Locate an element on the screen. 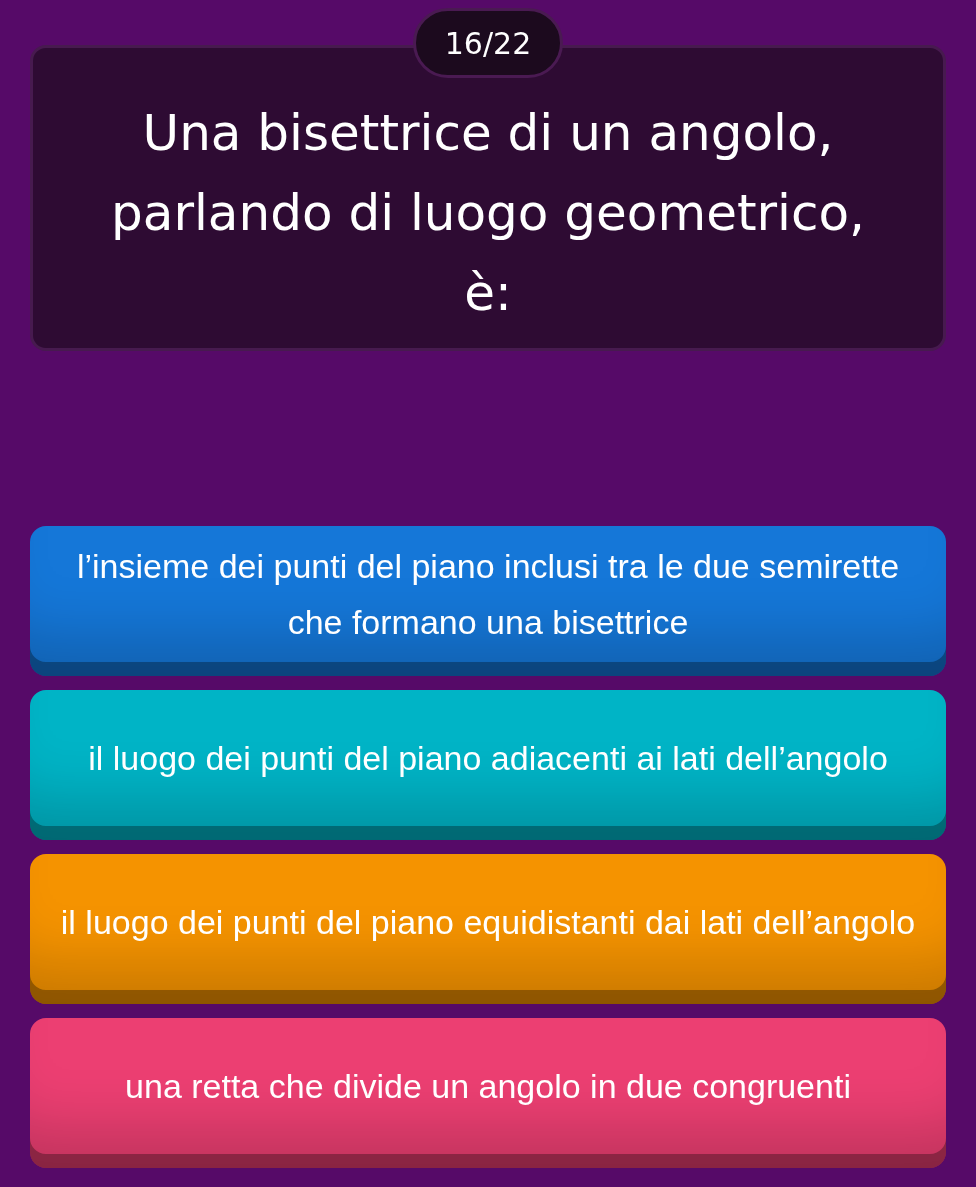  answer-option: l’insieme dei punti del piano inclusi tra le due semirette che formano una bisettrice is located at coordinates (488, 601).